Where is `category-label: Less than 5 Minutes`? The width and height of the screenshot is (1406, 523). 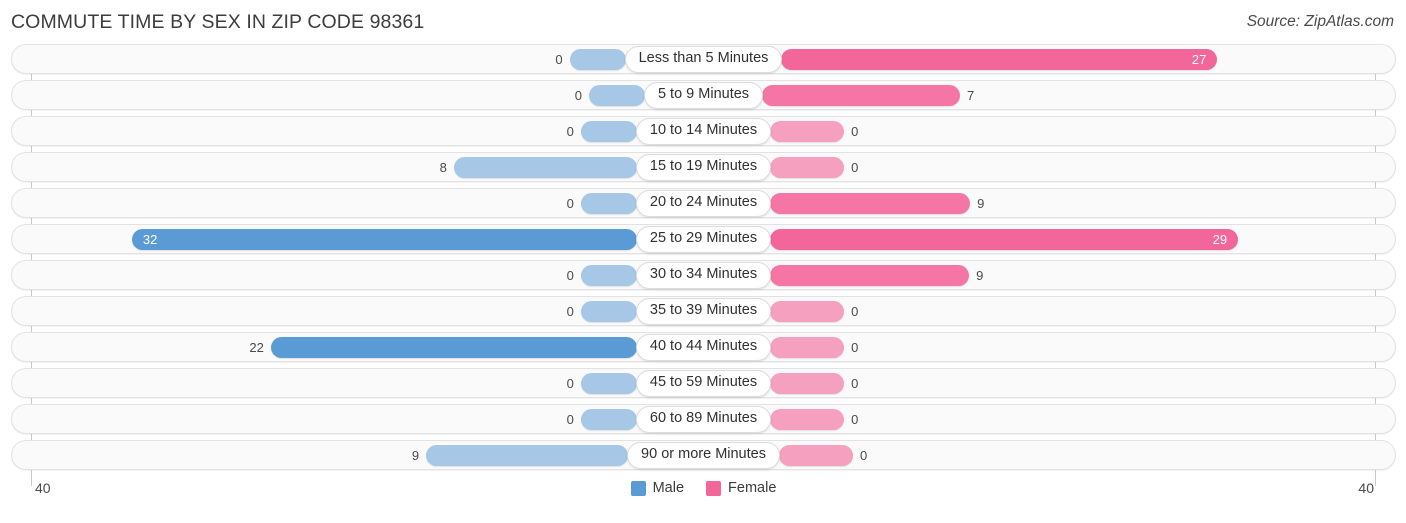 category-label: Less than 5 Minutes is located at coordinates (703, 59).